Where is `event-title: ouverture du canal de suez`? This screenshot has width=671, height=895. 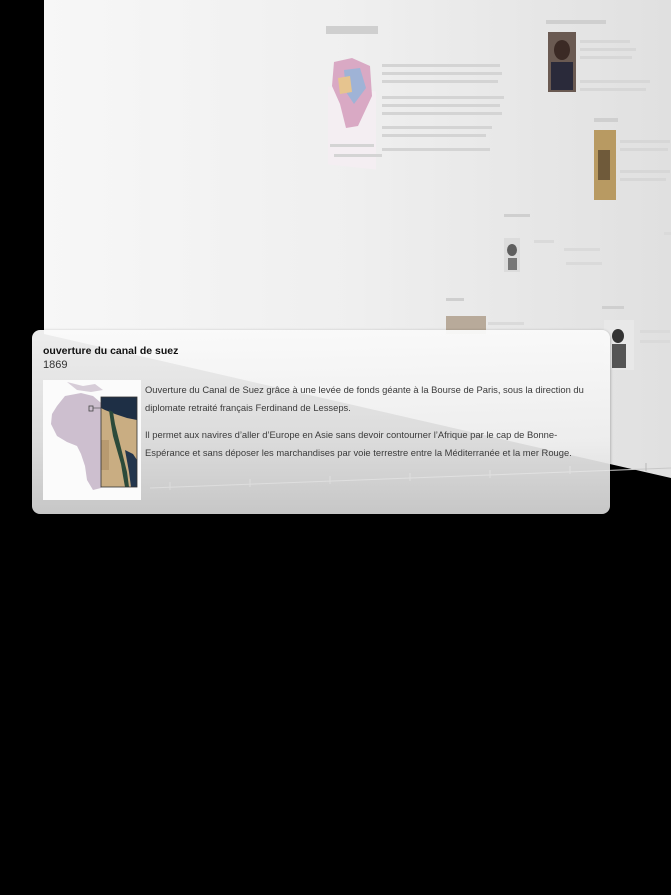 event-title: ouverture du canal de suez is located at coordinates (111, 351).